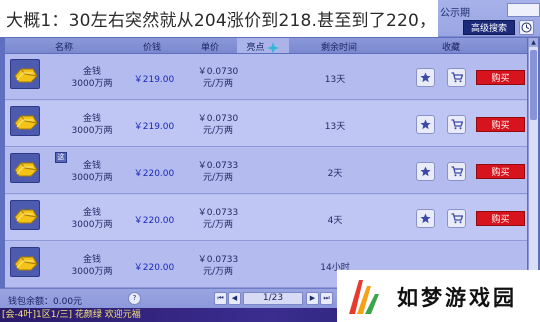  Describe the element at coordinates (45, 302) in the screenshot. I see `wallet-balance: 钱包余额：0.00元` at that location.